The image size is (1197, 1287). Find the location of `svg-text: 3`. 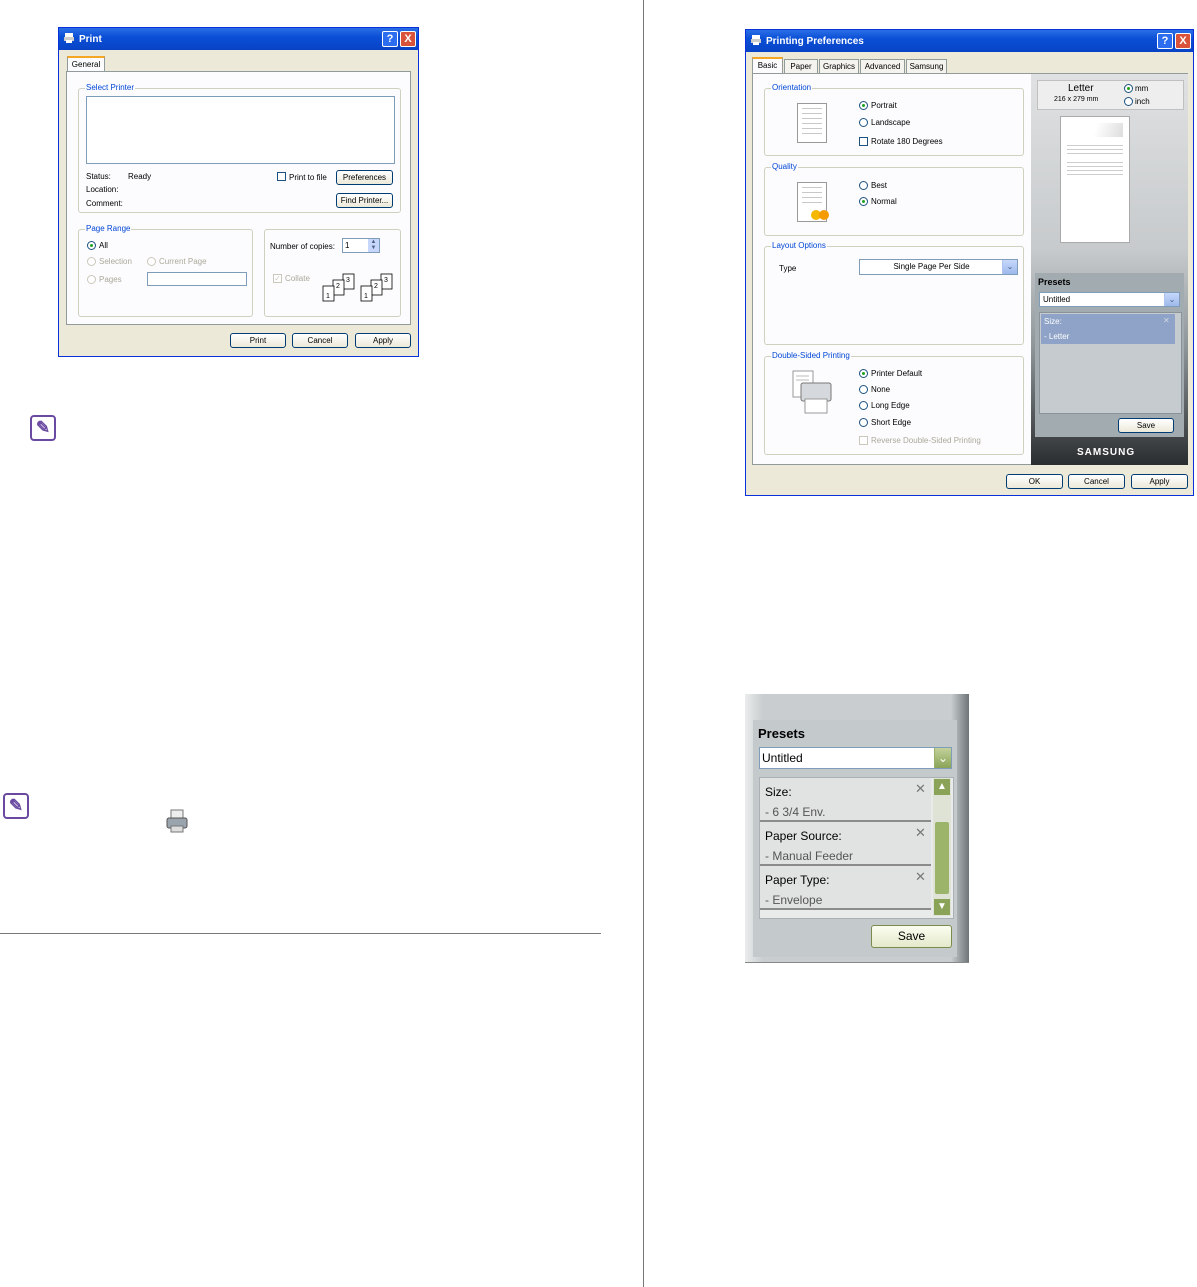

svg-text: 3 is located at coordinates (348, 280).